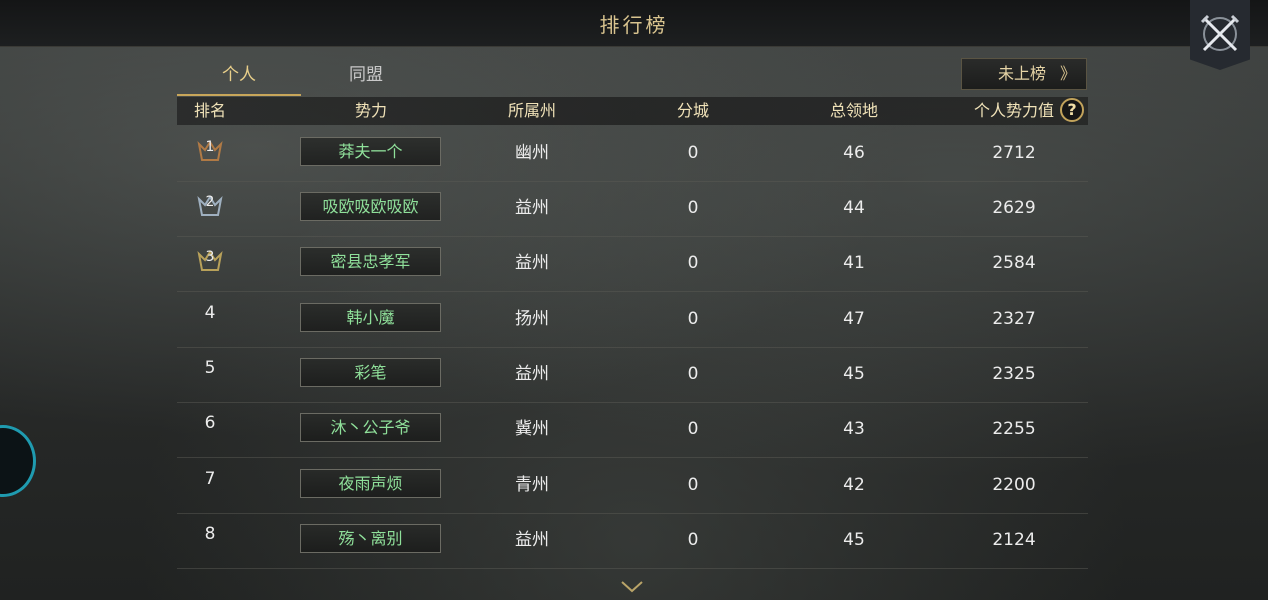 The height and width of the screenshot is (600, 1268). Describe the element at coordinates (1014, 110) in the screenshot. I see `column-header-power: 个人势力值` at that location.